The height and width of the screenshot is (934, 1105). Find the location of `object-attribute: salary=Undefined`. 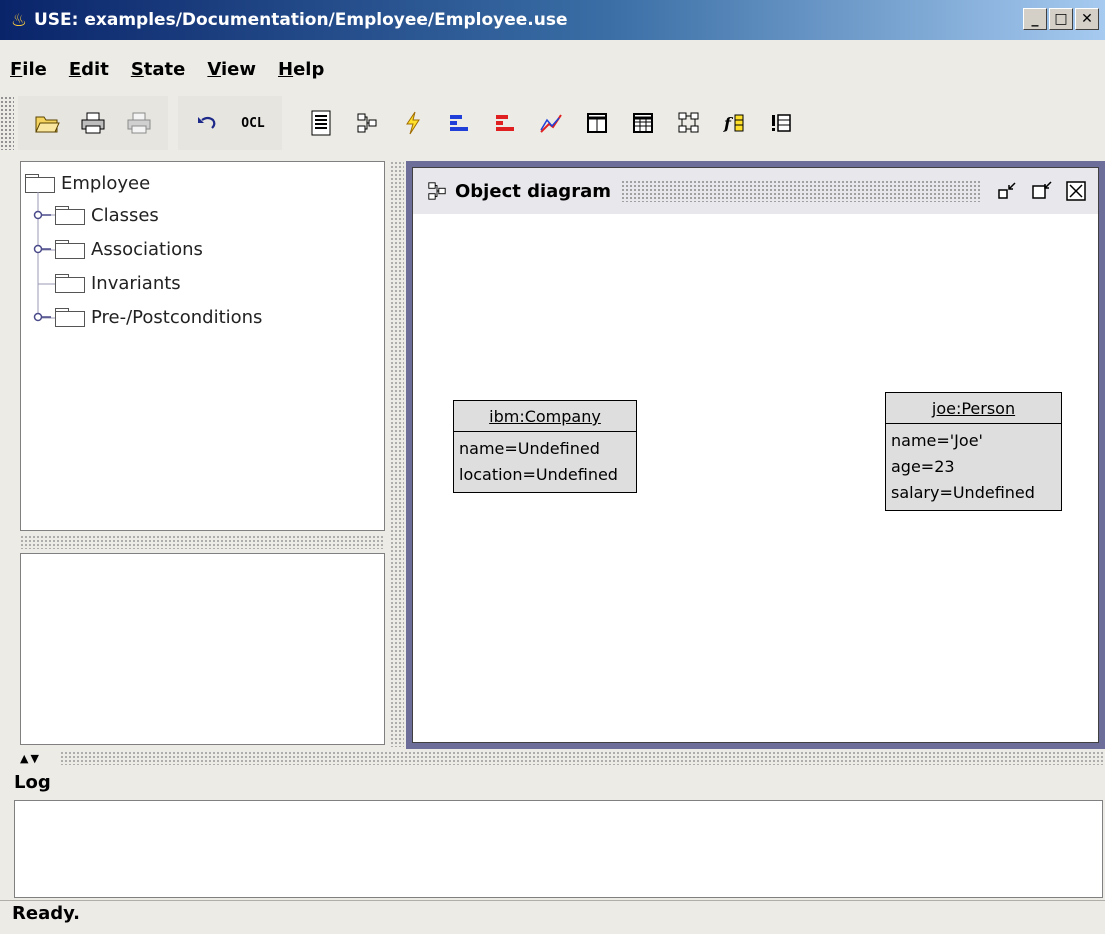

object-attribute: salary=Undefined is located at coordinates (963, 492).